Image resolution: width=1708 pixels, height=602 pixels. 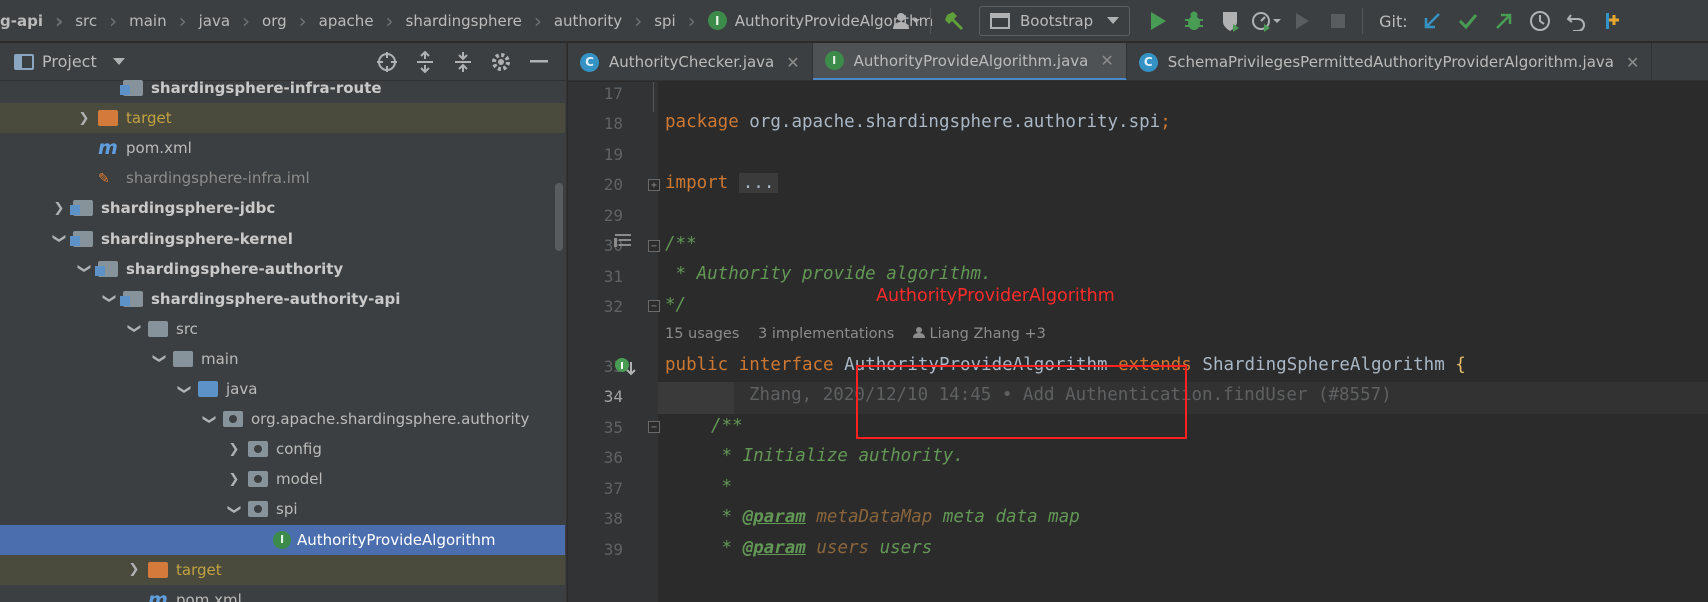 I want to click on tree-row: ✎ shardingsphere-infra.iml, so click(x=282, y=178).